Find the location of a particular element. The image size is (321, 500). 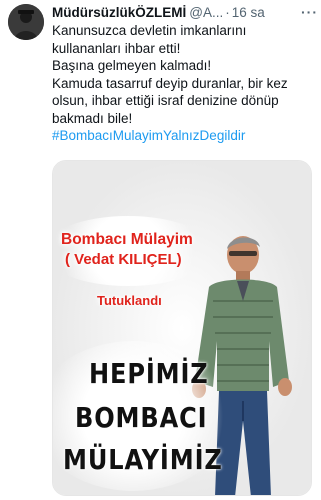

slogan-line-3: MÜLAYİMİZ is located at coordinates (143, 459).